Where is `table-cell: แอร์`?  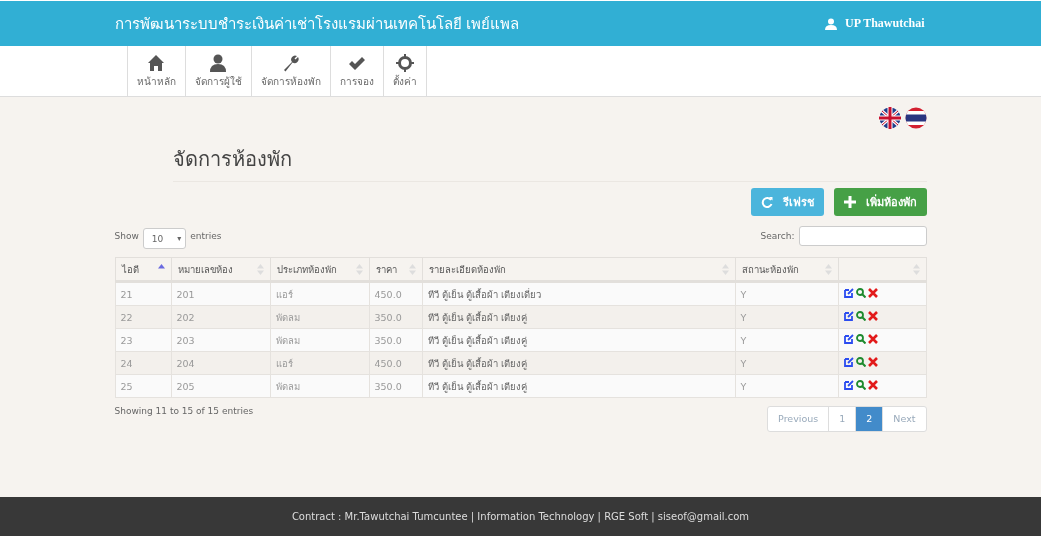 table-cell: แอร์ is located at coordinates (319, 293).